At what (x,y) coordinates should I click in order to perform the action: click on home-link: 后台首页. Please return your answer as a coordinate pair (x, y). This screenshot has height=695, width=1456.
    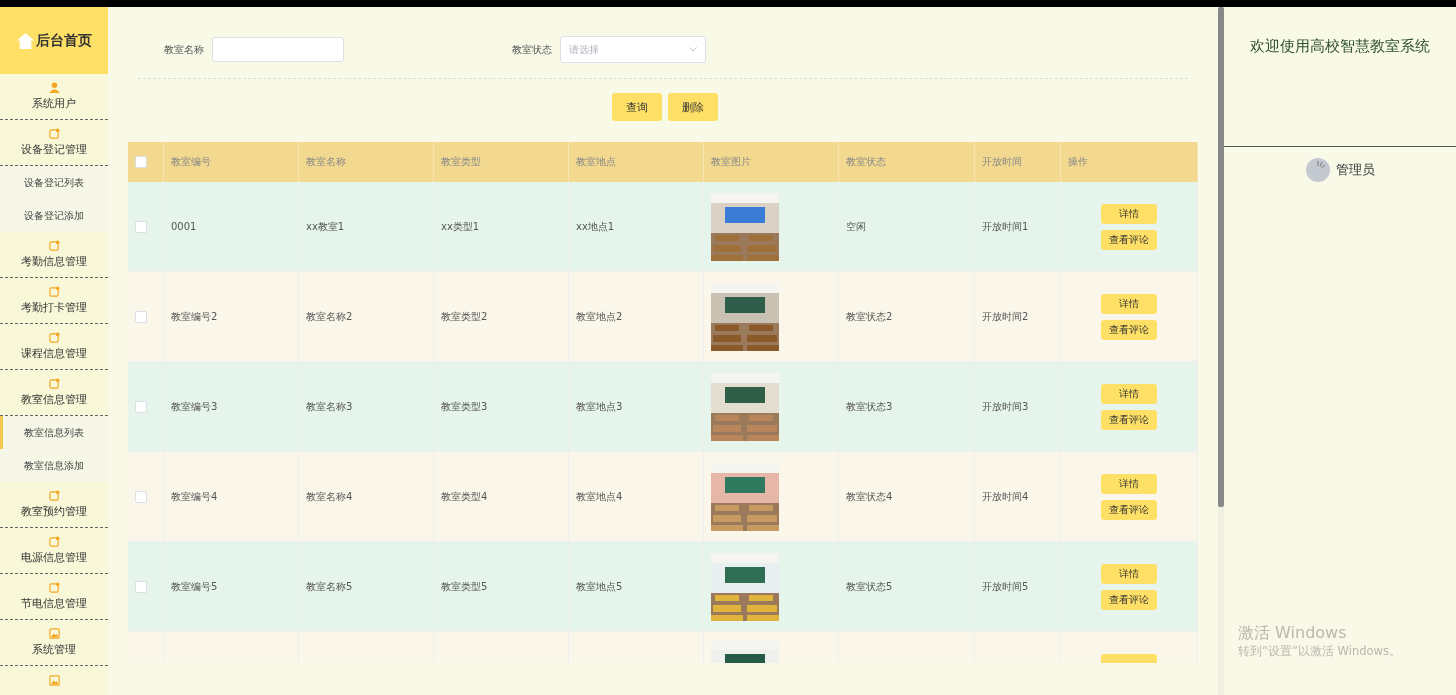
    Looking at the image, I should click on (54, 40).